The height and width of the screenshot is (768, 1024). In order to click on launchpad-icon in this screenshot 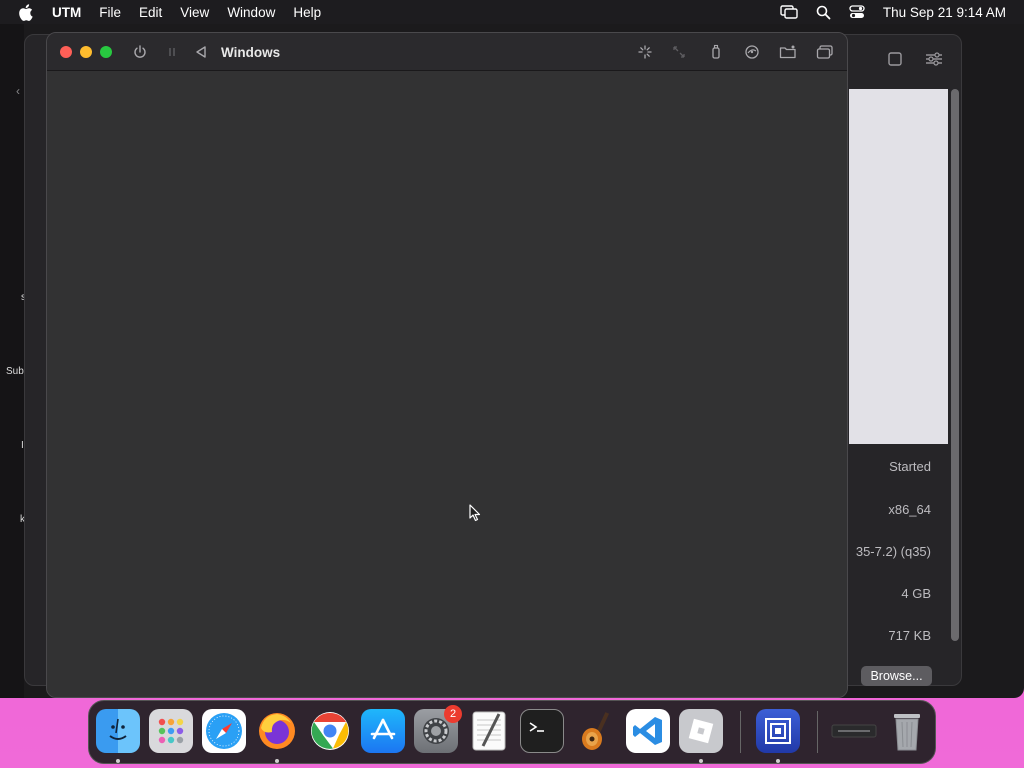, I will do `click(171, 731)`.